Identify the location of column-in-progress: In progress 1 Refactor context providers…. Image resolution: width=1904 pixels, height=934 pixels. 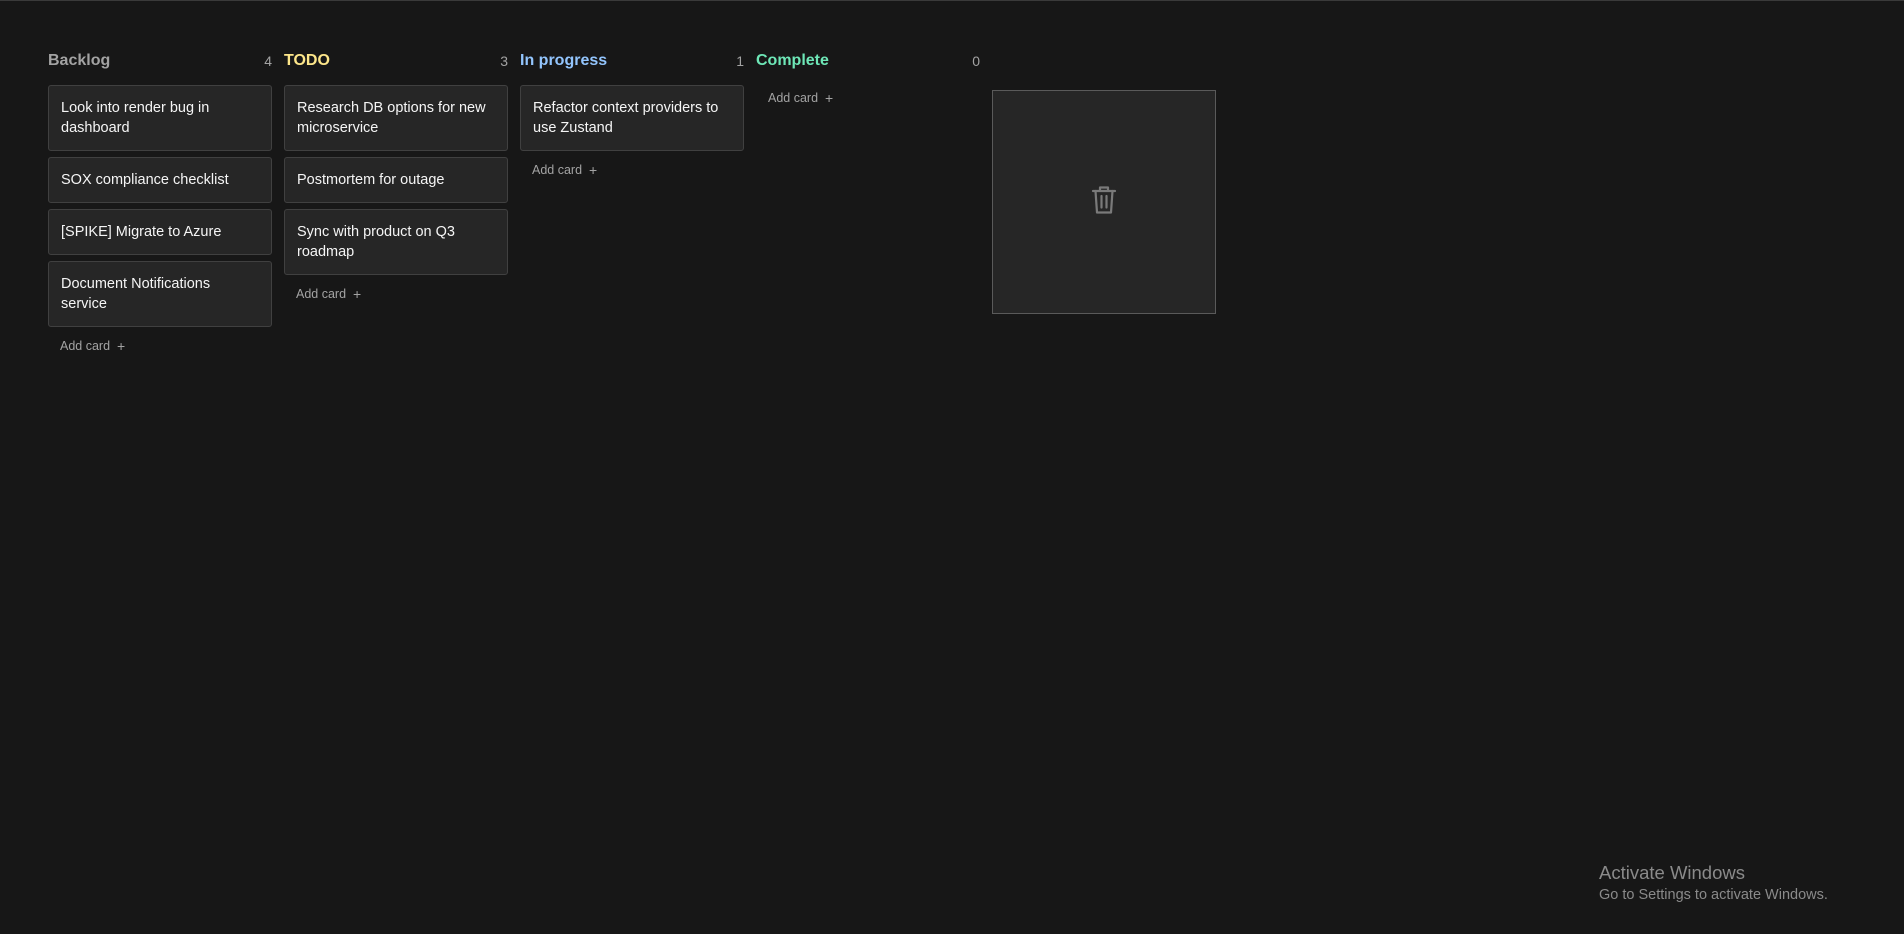
(632, 204).